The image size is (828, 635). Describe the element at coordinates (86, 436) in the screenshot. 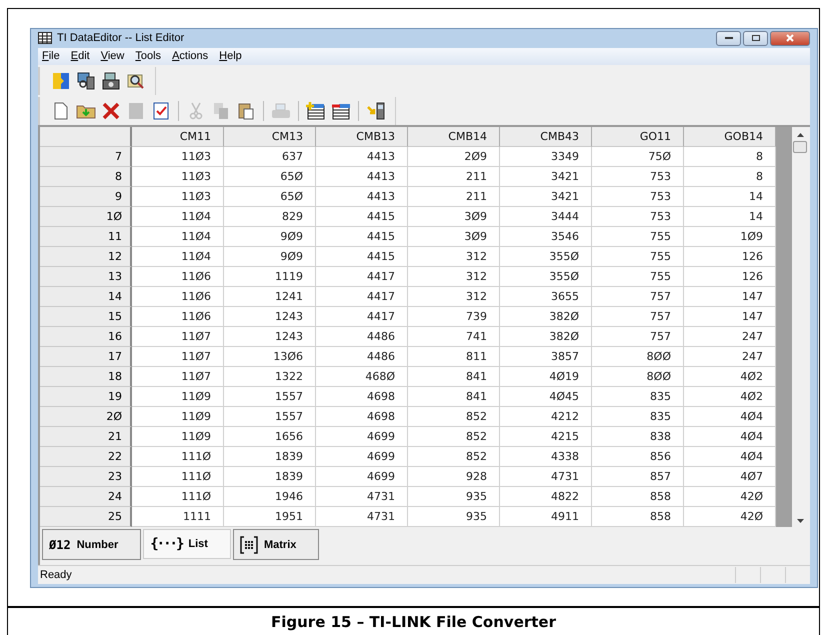

I see `row-header: 21` at that location.